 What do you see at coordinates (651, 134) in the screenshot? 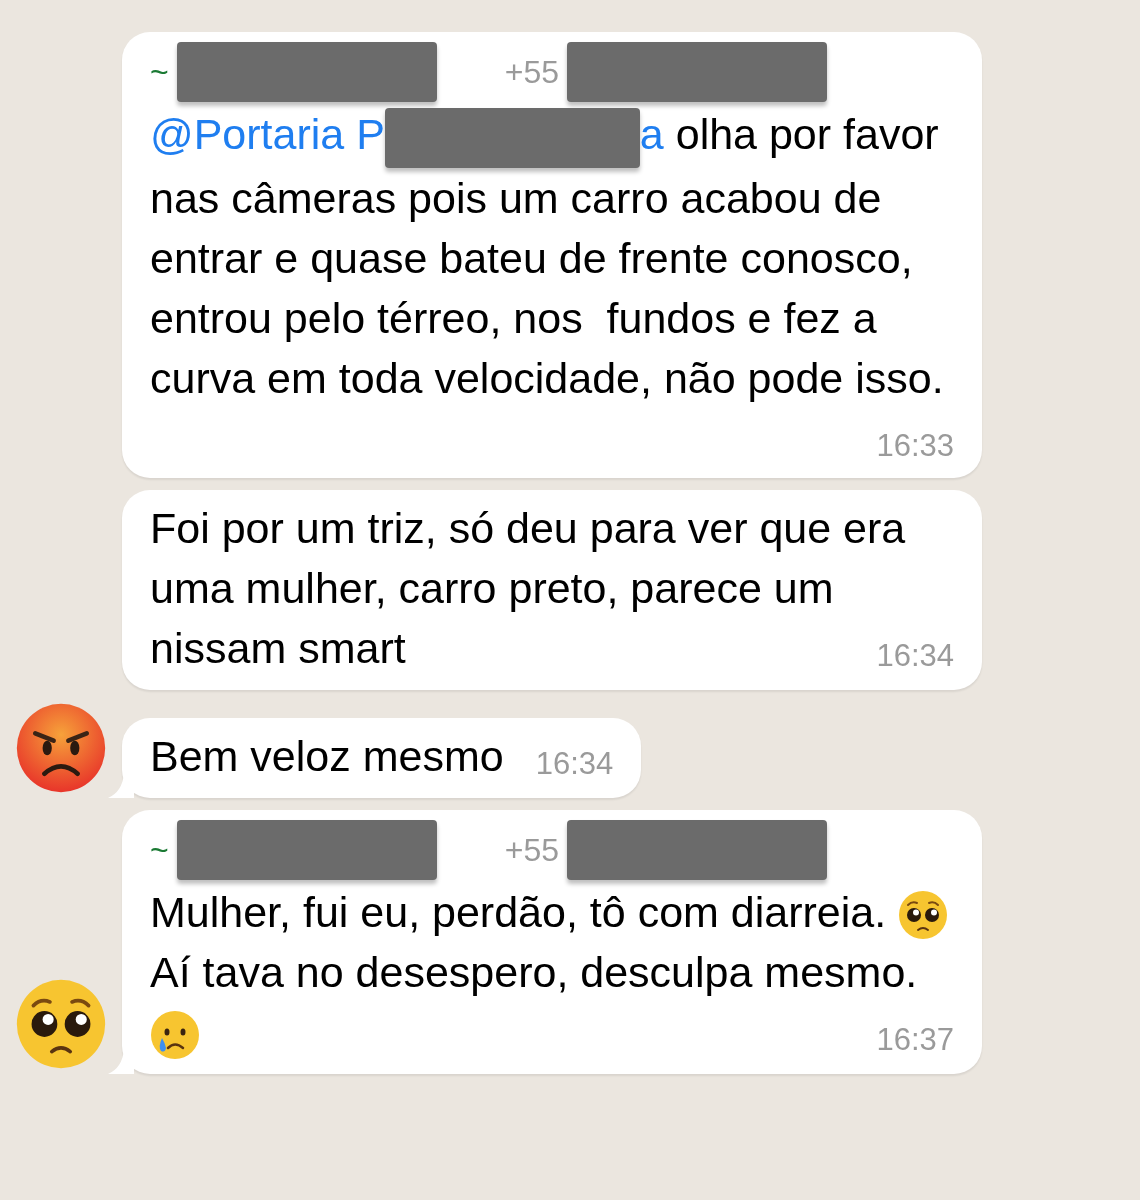
I see `mention-link: a` at bounding box center [651, 134].